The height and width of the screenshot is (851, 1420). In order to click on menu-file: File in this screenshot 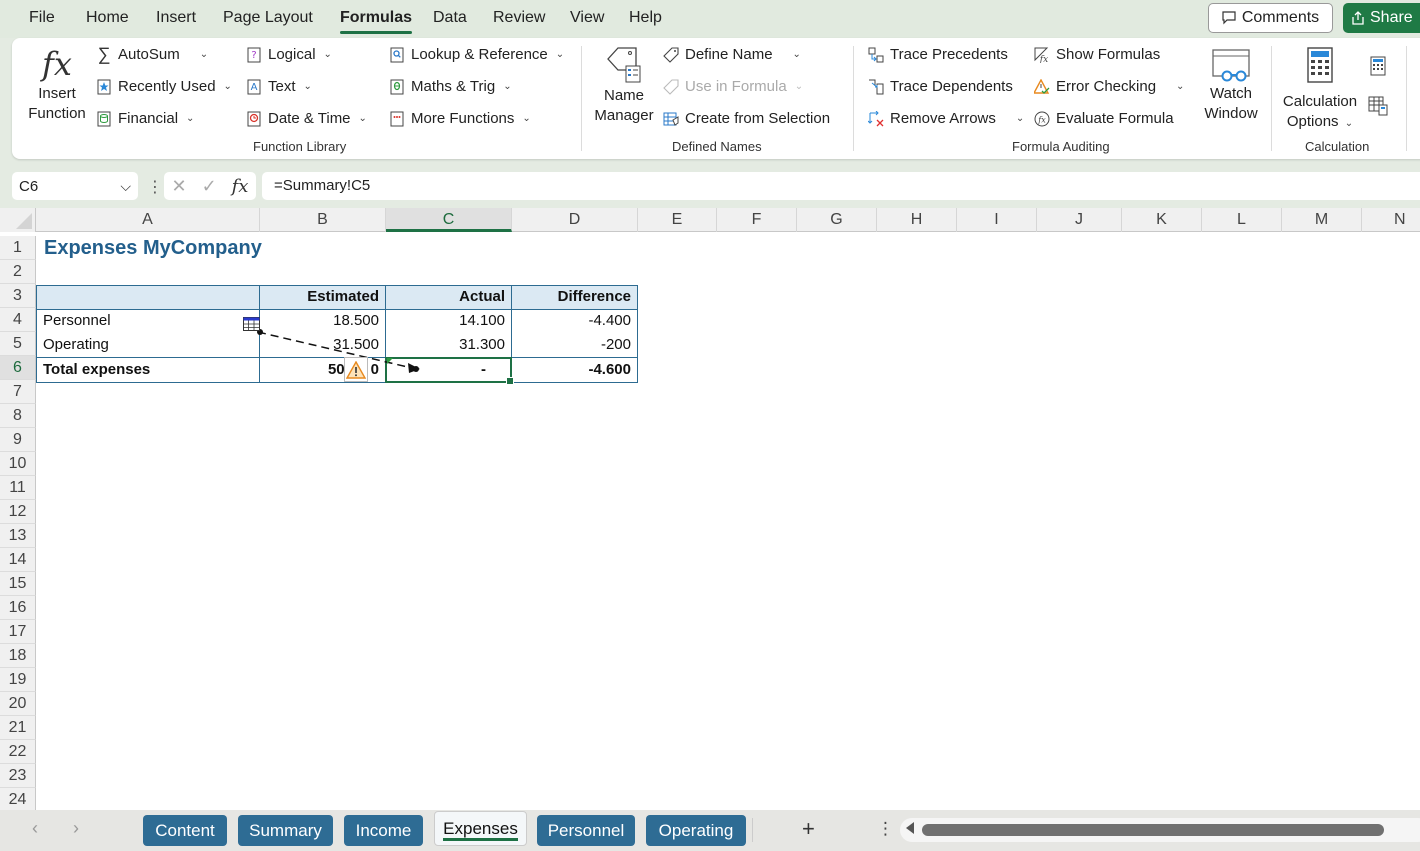, I will do `click(42, 18)`.